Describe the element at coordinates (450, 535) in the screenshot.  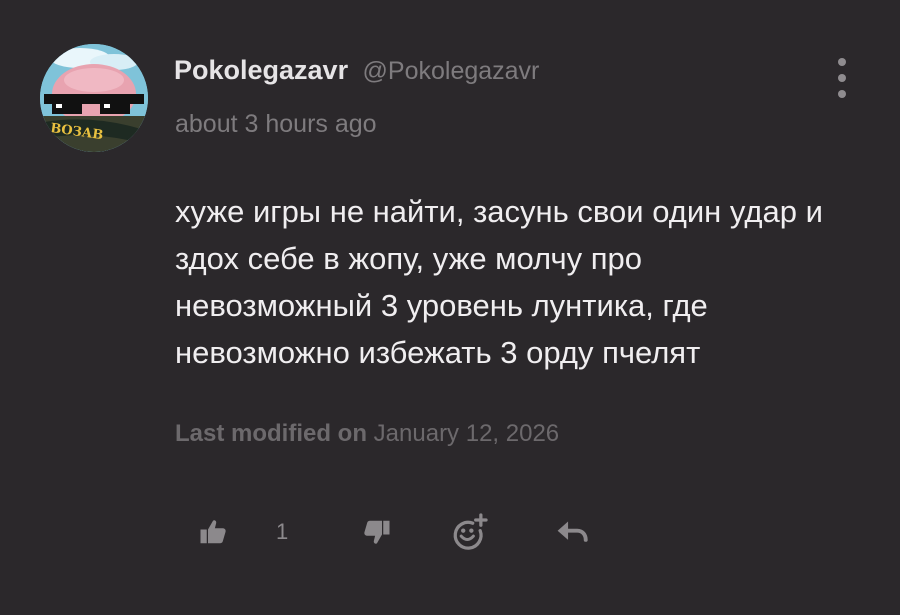
I see `action-bar` at that location.